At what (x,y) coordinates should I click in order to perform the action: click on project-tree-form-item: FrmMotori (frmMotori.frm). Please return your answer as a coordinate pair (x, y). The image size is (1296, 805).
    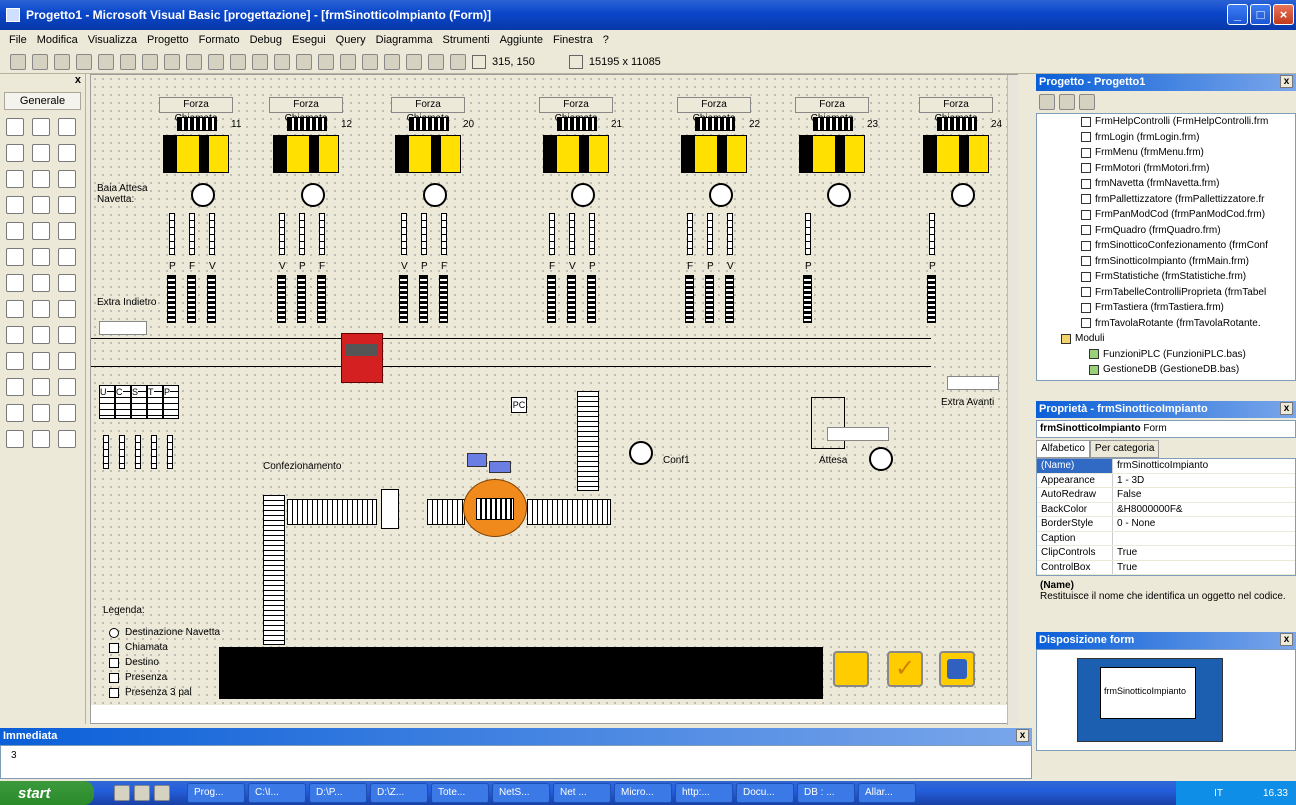
    Looking at the image, I should click on (1166, 169).